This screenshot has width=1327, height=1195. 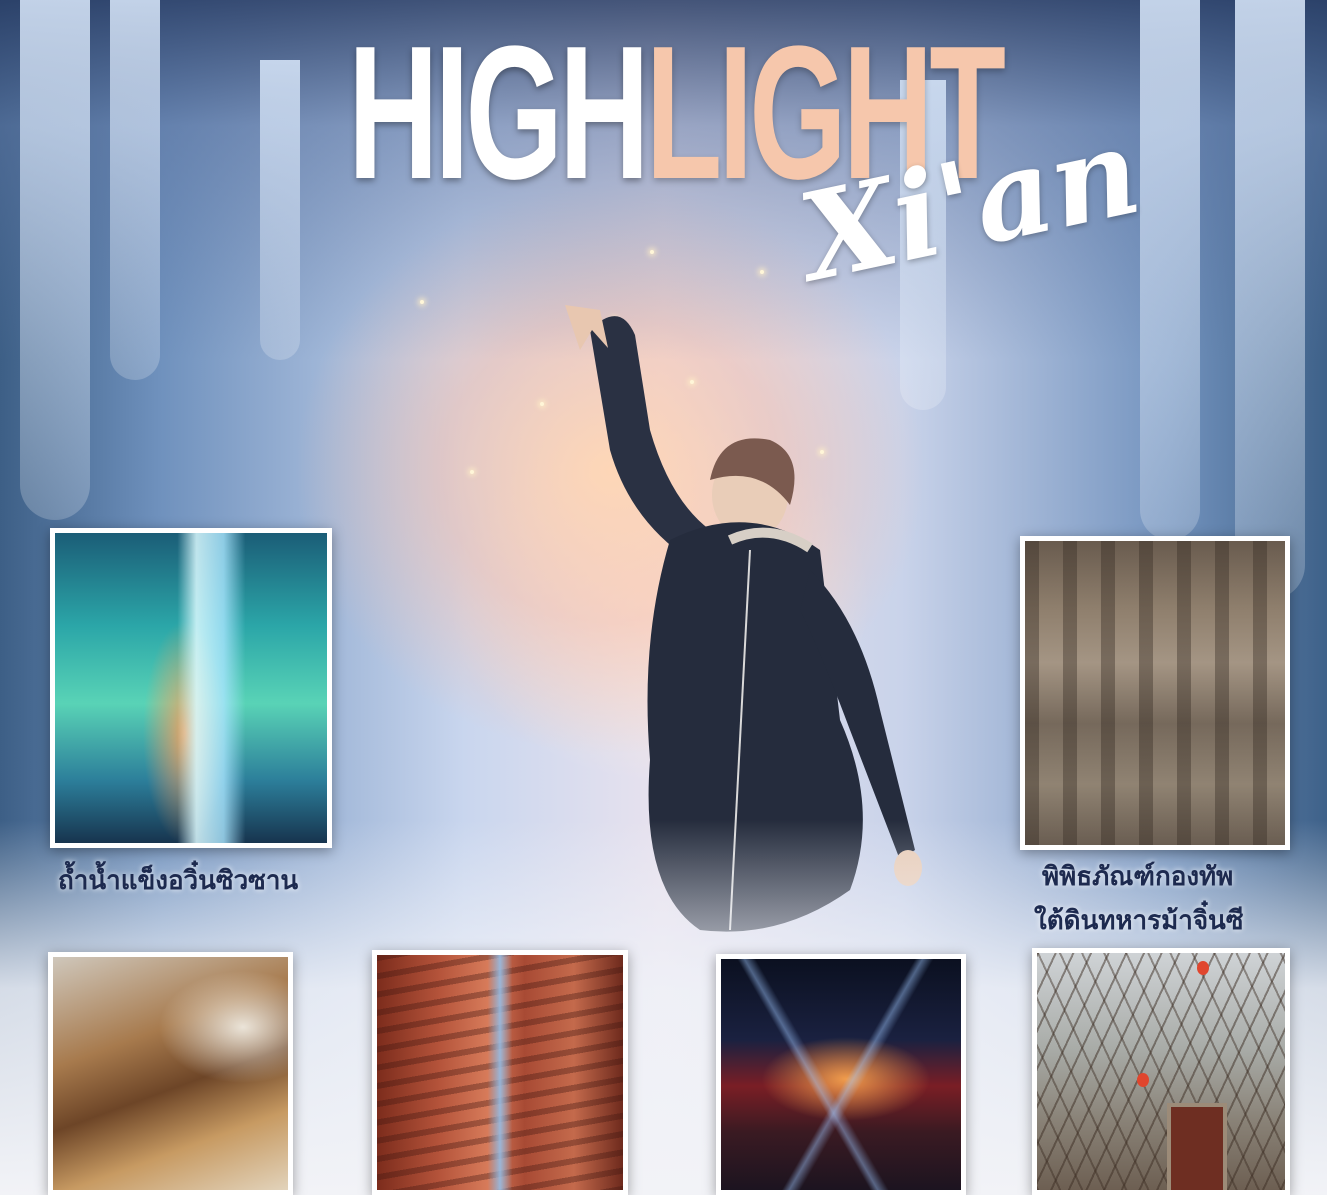 I want to click on photo-bare-trees-gate, so click(x=1161, y=1071).